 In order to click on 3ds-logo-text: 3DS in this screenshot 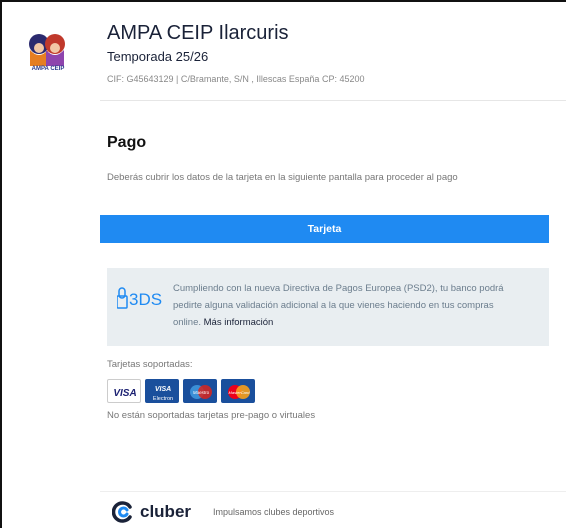, I will do `click(145, 299)`.